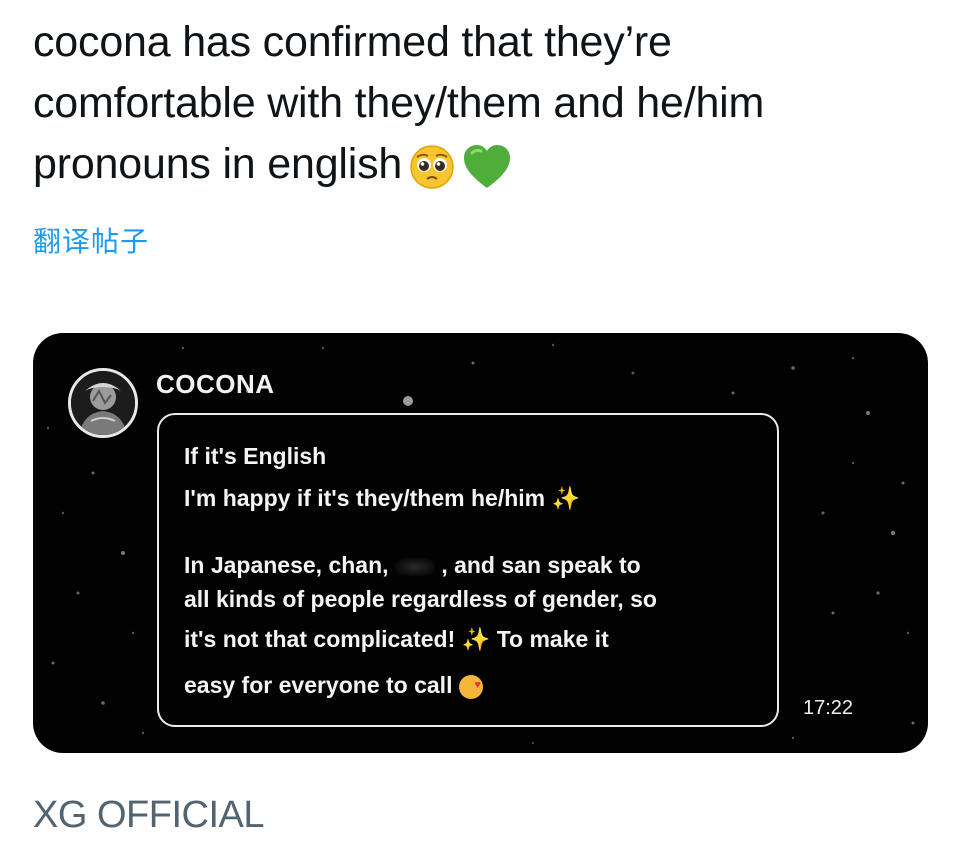 The width and height of the screenshot is (960, 849). Describe the element at coordinates (470, 686) in the screenshot. I see `kissing-face-icon: ♥` at that location.